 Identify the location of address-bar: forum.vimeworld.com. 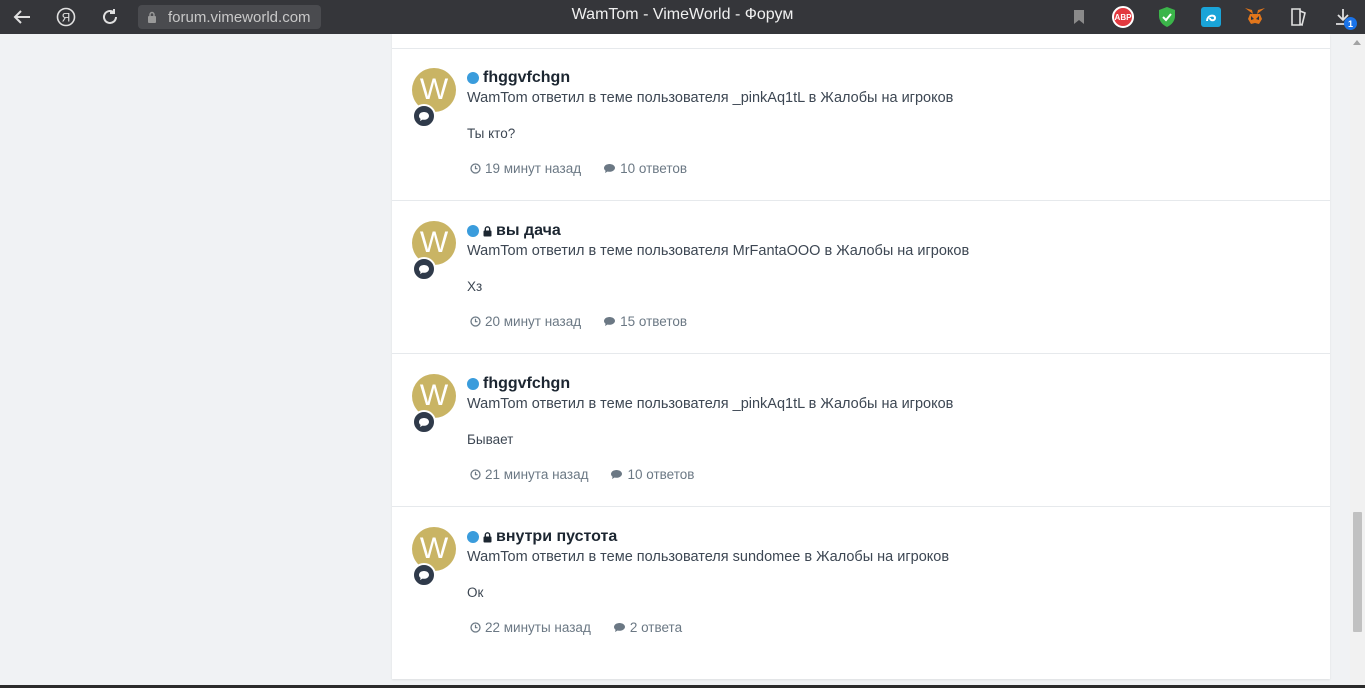
(229, 17).